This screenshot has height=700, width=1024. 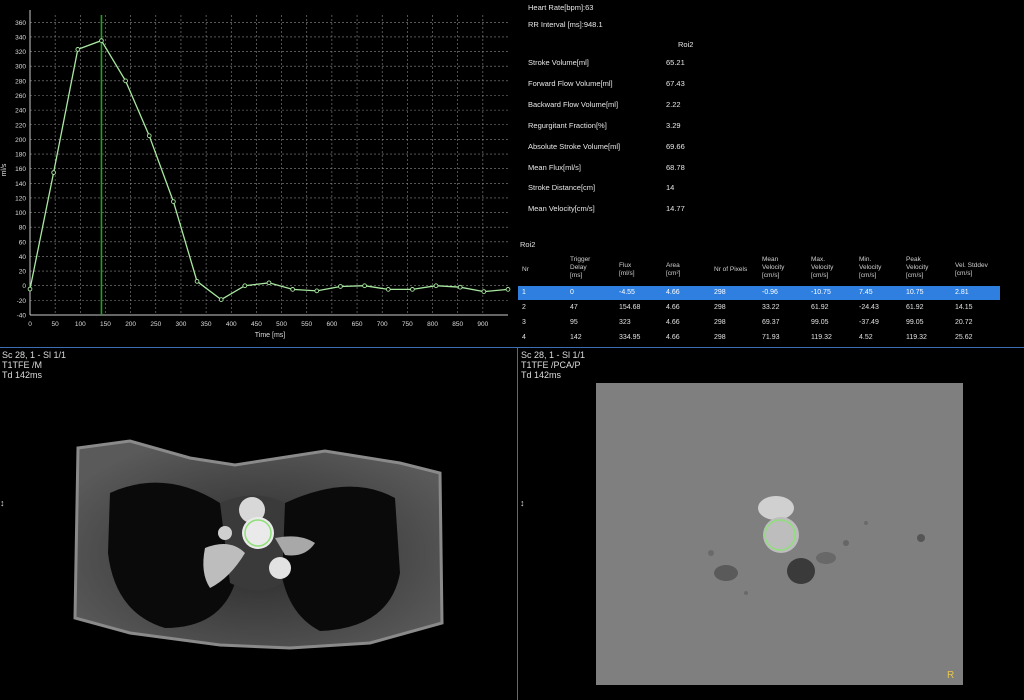 I want to click on roi-column-header: Roi2, so click(x=686, y=44).